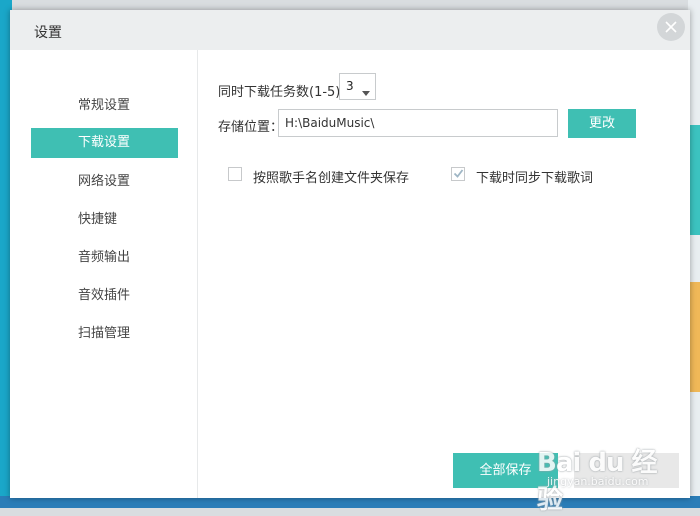 The height and width of the screenshot is (516, 700). What do you see at coordinates (357, 86) in the screenshot?
I see `concurrent-tasks-select: 3` at bounding box center [357, 86].